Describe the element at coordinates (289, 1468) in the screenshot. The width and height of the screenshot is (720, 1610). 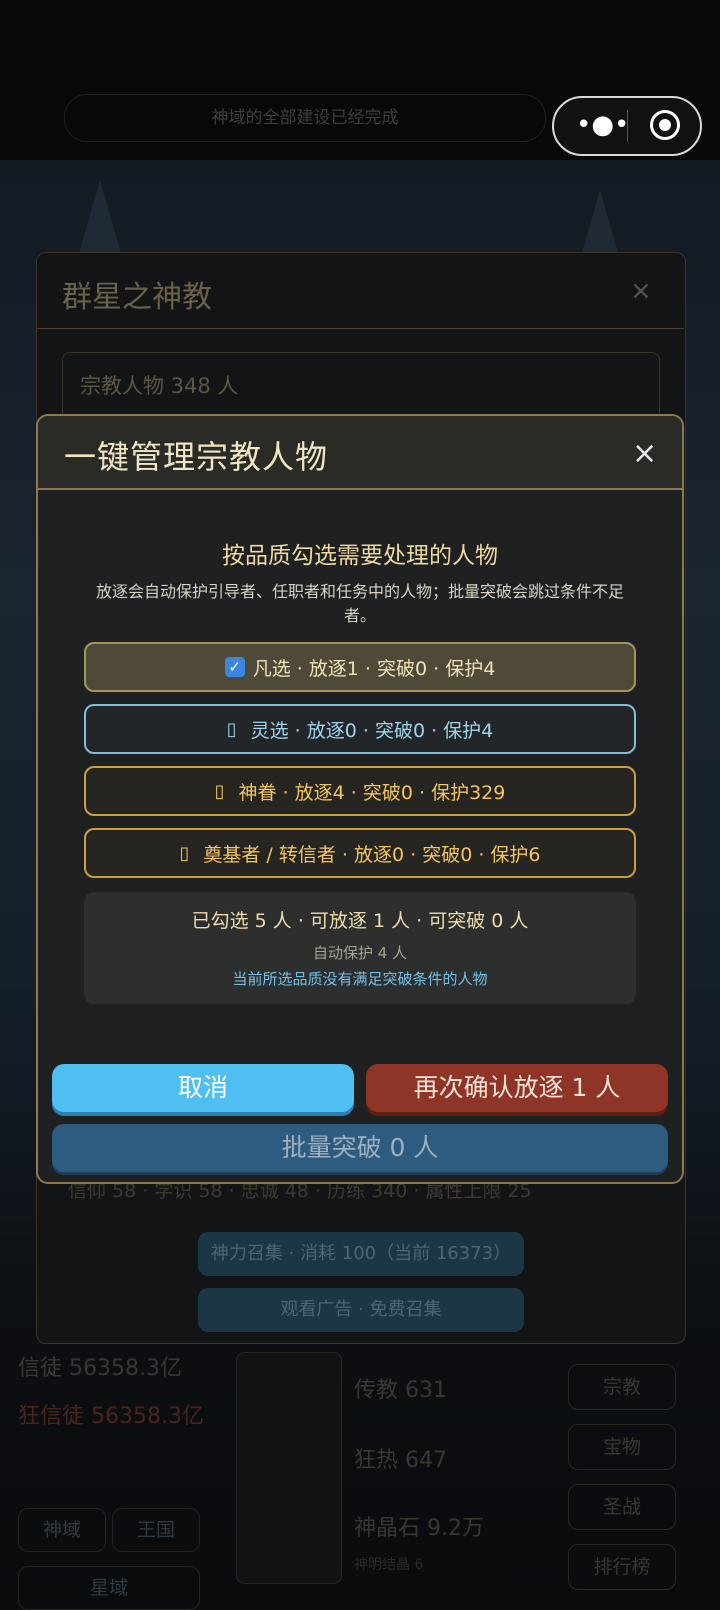
I see `deity-portrait` at that location.